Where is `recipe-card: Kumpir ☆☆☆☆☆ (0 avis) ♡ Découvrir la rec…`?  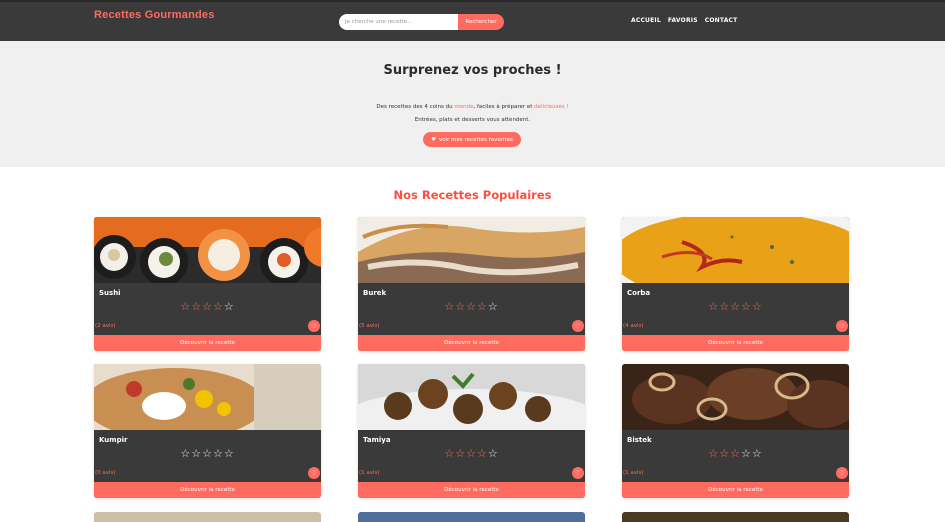 recipe-card: Kumpir ☆☆☆☆☆ (0 avis) ♡ Découvrir la rec… is located at coordinates (207, 431).